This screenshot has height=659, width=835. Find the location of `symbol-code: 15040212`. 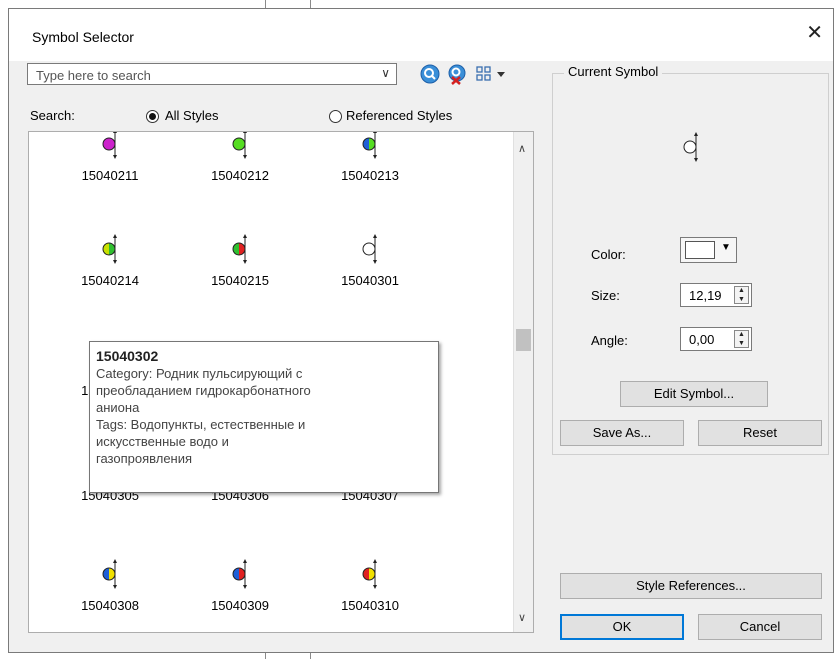

symbol-code: 15040212 is located at coordinates (240, 175).